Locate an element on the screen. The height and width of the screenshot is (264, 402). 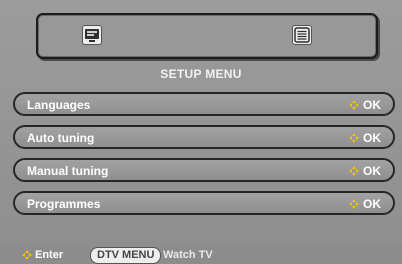
menu-item-label: Manual tuning is located at coordinates (68, 171).